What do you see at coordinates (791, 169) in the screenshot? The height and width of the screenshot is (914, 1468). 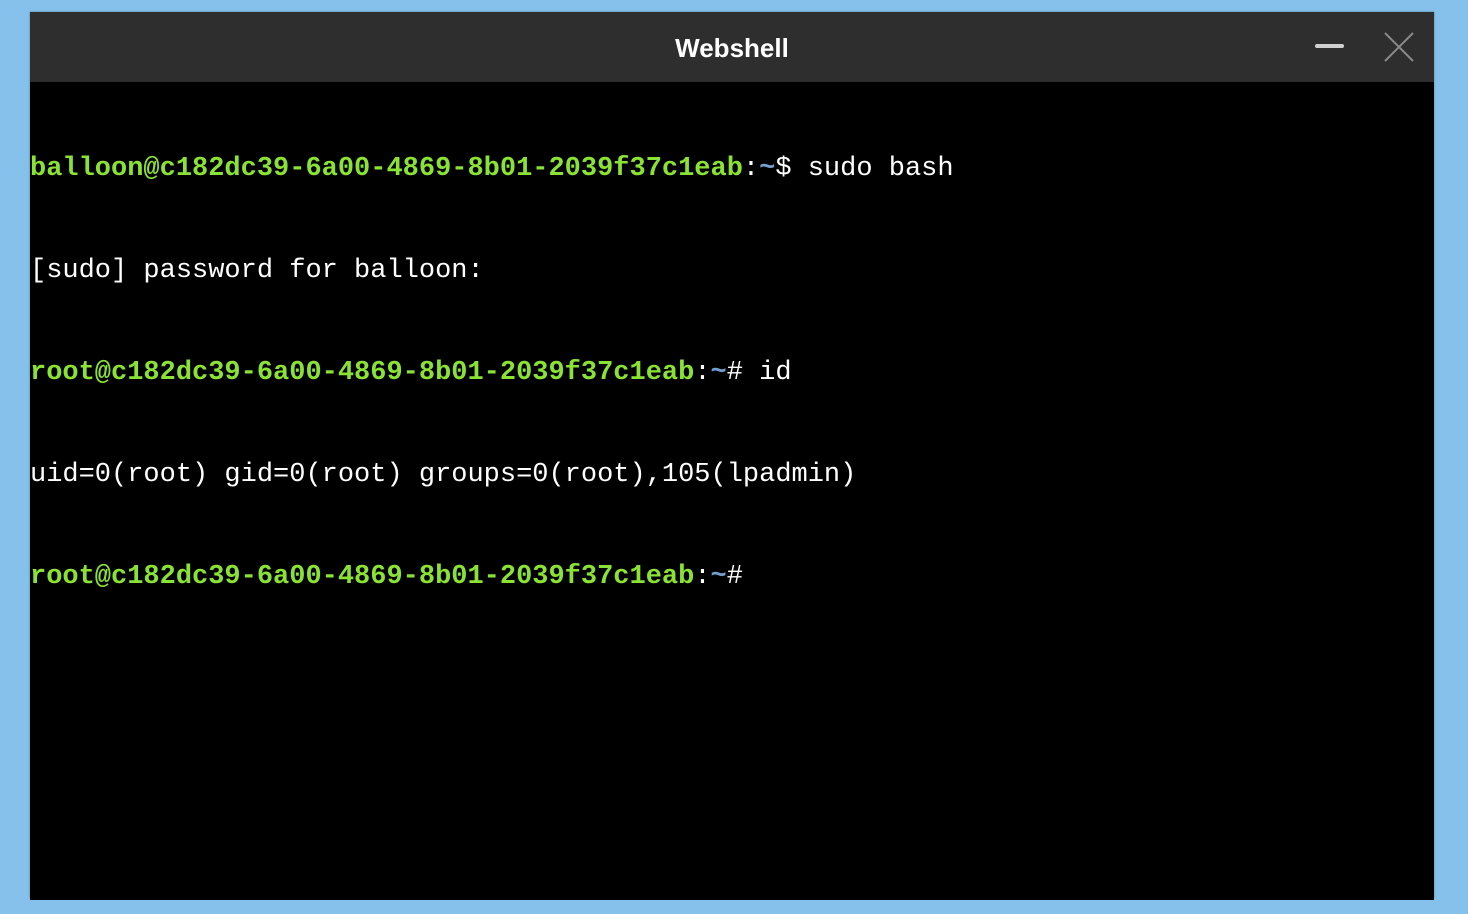 I see `prompt-symbol: $` at bounding box center [791, 169].